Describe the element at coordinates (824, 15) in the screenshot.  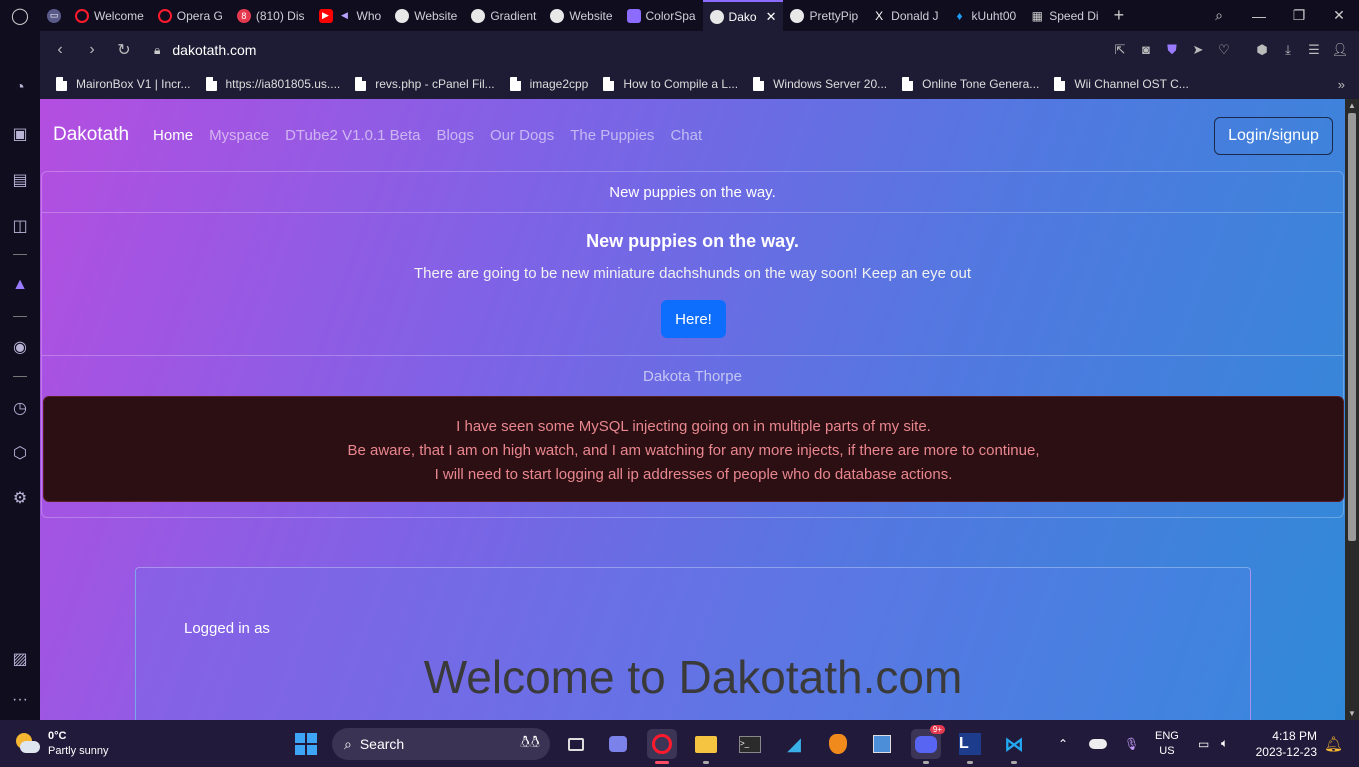
I see `tab: PrettyPip` at that location.